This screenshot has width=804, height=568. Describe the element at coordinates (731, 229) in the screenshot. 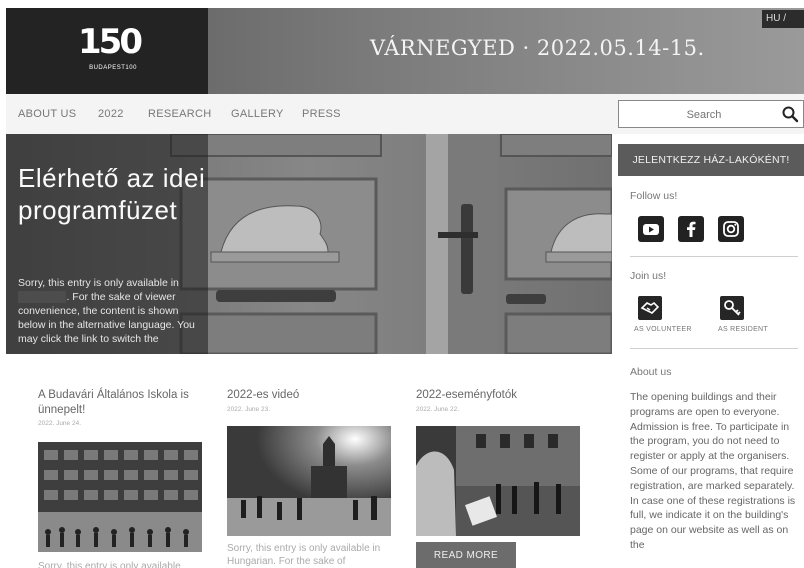

I see `instagram-icon` at that location.